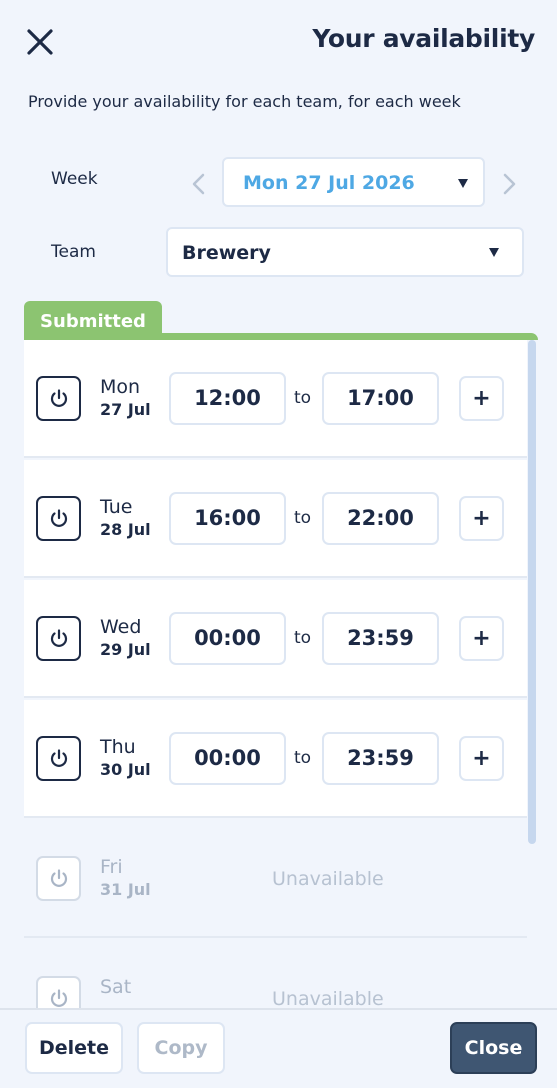  What do you see at coordinates (380, 398) in the screenshot?
I see `end-time-input: 17:00` at bounding box center [380, 398].